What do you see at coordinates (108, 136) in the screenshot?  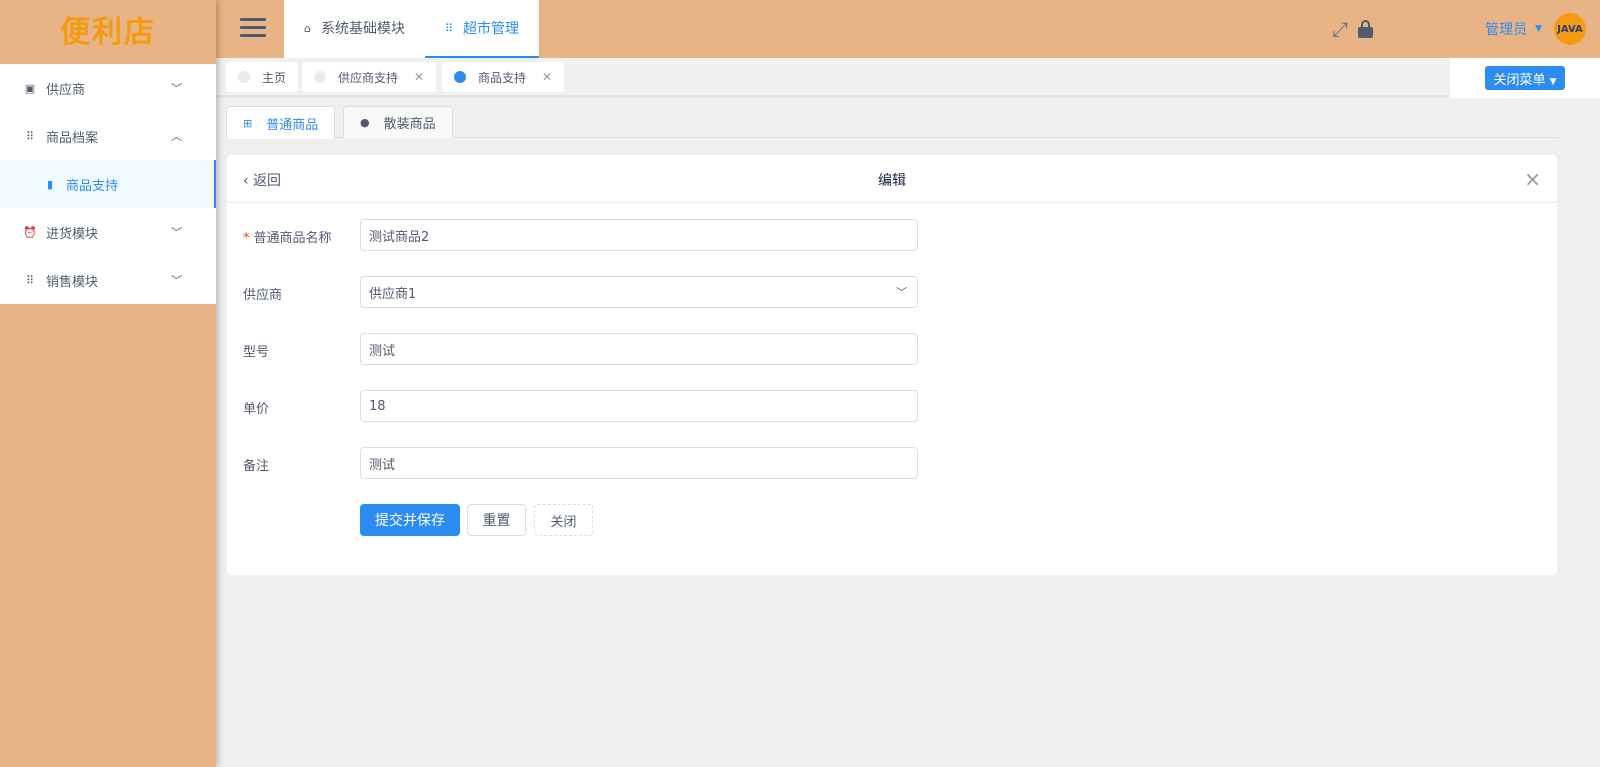 I see `sidebar-item-product-archive: ⠿ 商品档案 ︿` at bounding box center [108, 136].